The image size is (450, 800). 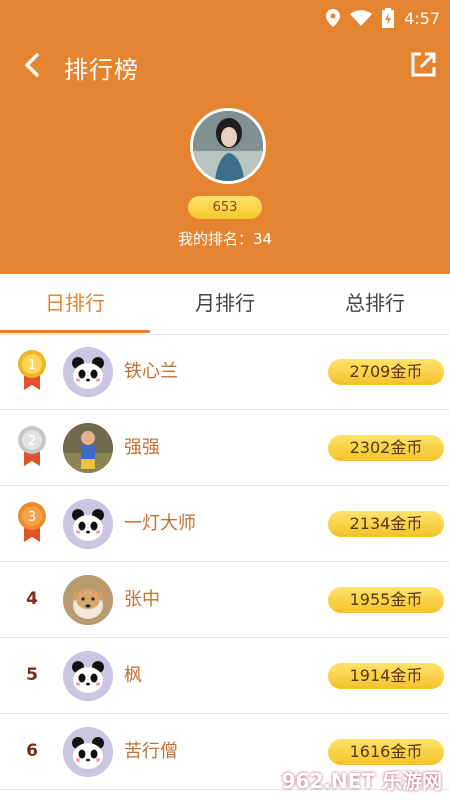 I want to click on status-time: 4:57, so click(x=422, y=18).